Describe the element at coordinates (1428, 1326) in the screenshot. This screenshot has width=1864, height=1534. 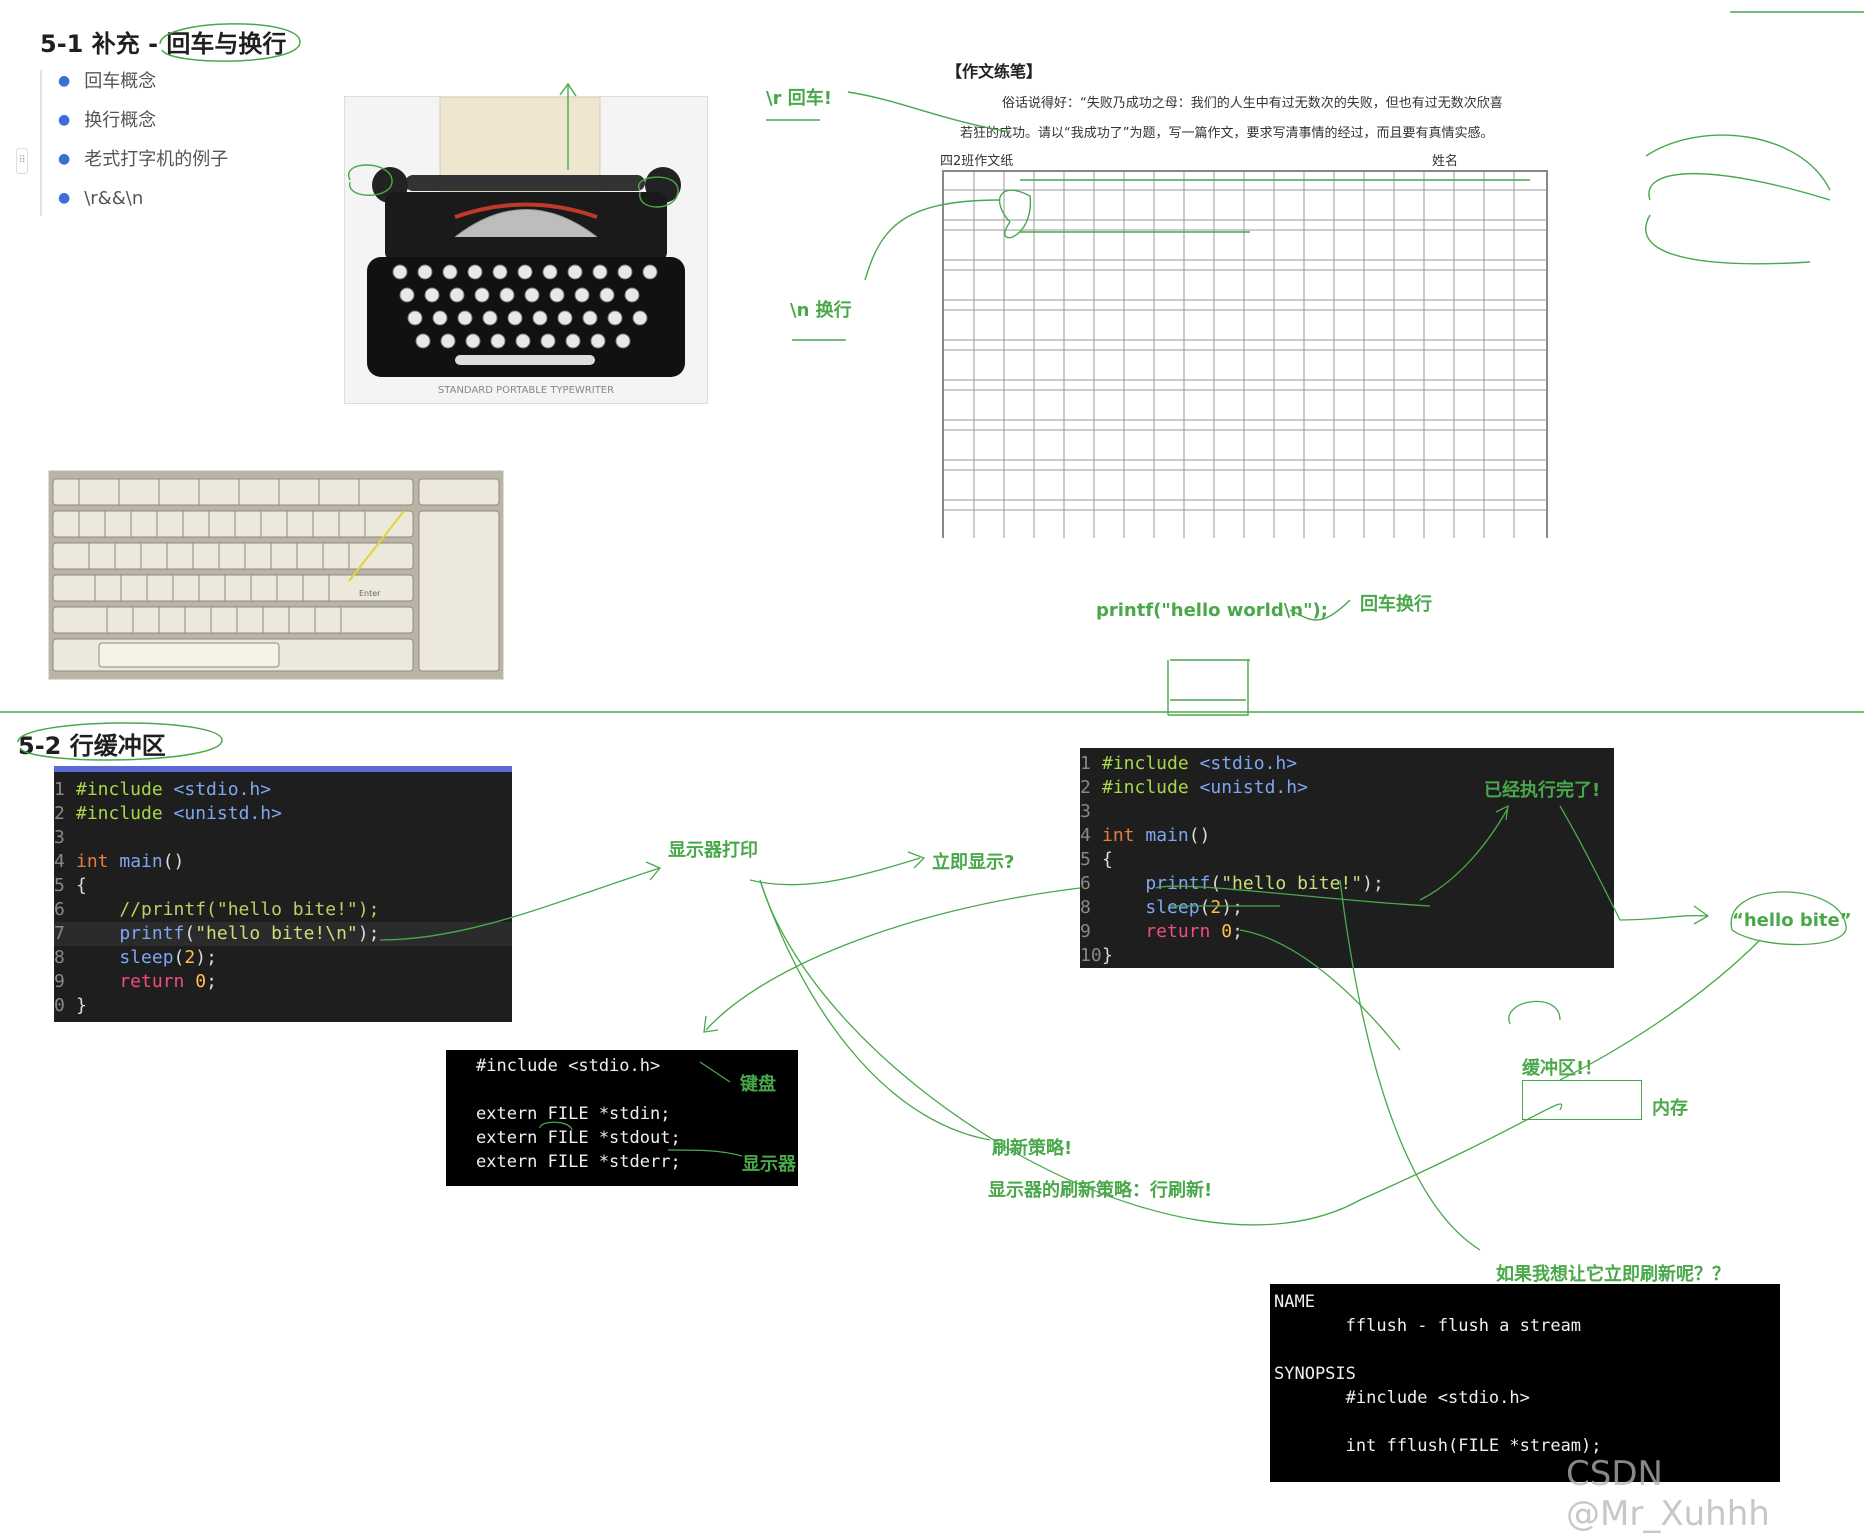
I see `man-line: fflush - flush a stream` at that location.